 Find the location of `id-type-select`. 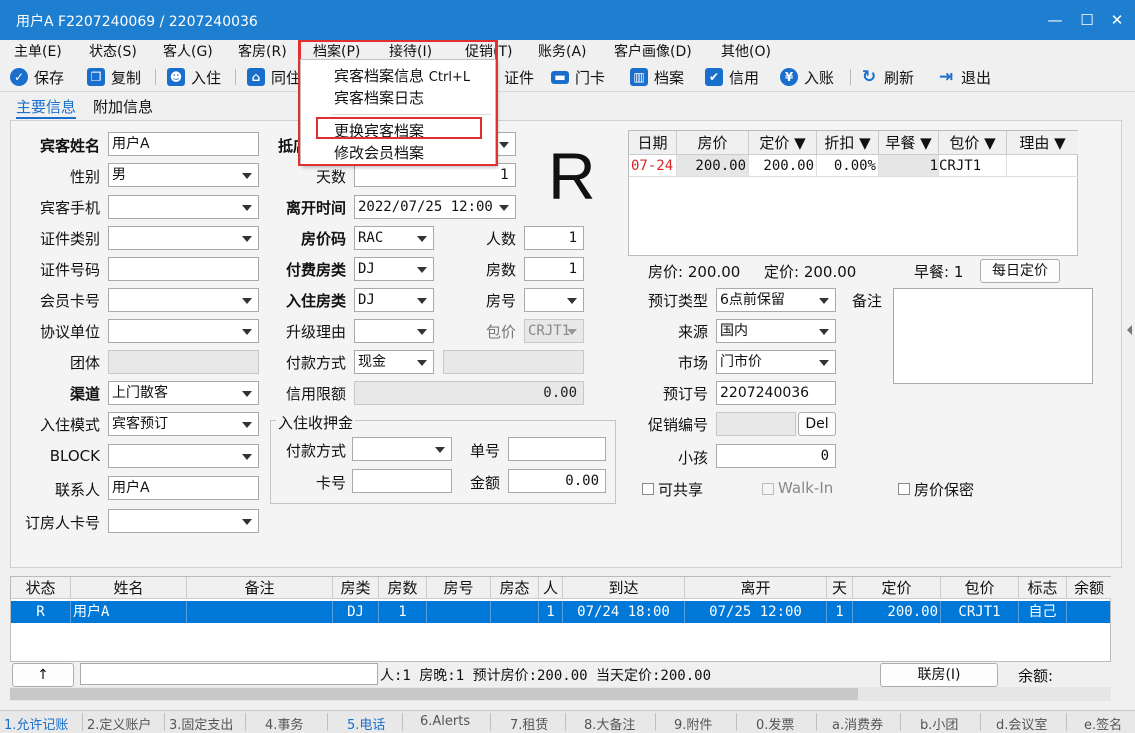

id-type-select is located at coordinates (183, 238).